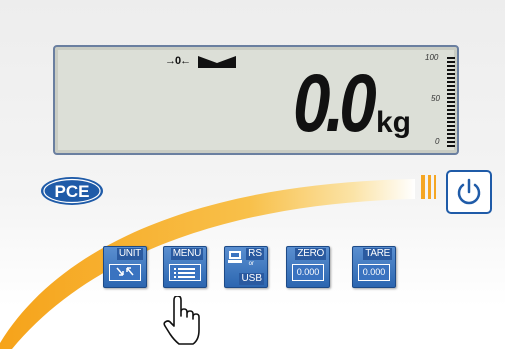 The width and height of the screenshot is (505, 349). What do you see at coordinates (308, 272) in the screenshot?
I see `zero-button-face: 0.000` at bounding box center [308, 272].